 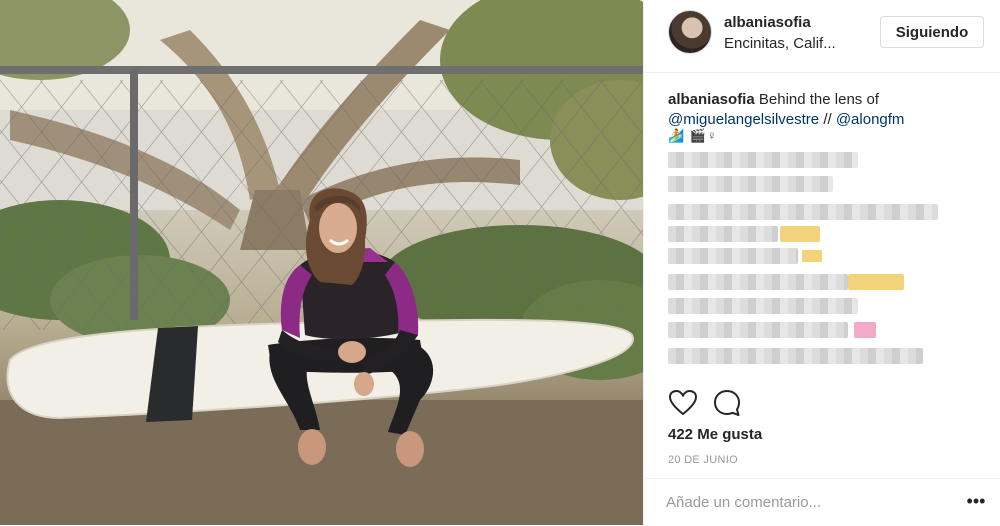 I want to click on mention-link: @alongfm, so click(x=870, y=119).